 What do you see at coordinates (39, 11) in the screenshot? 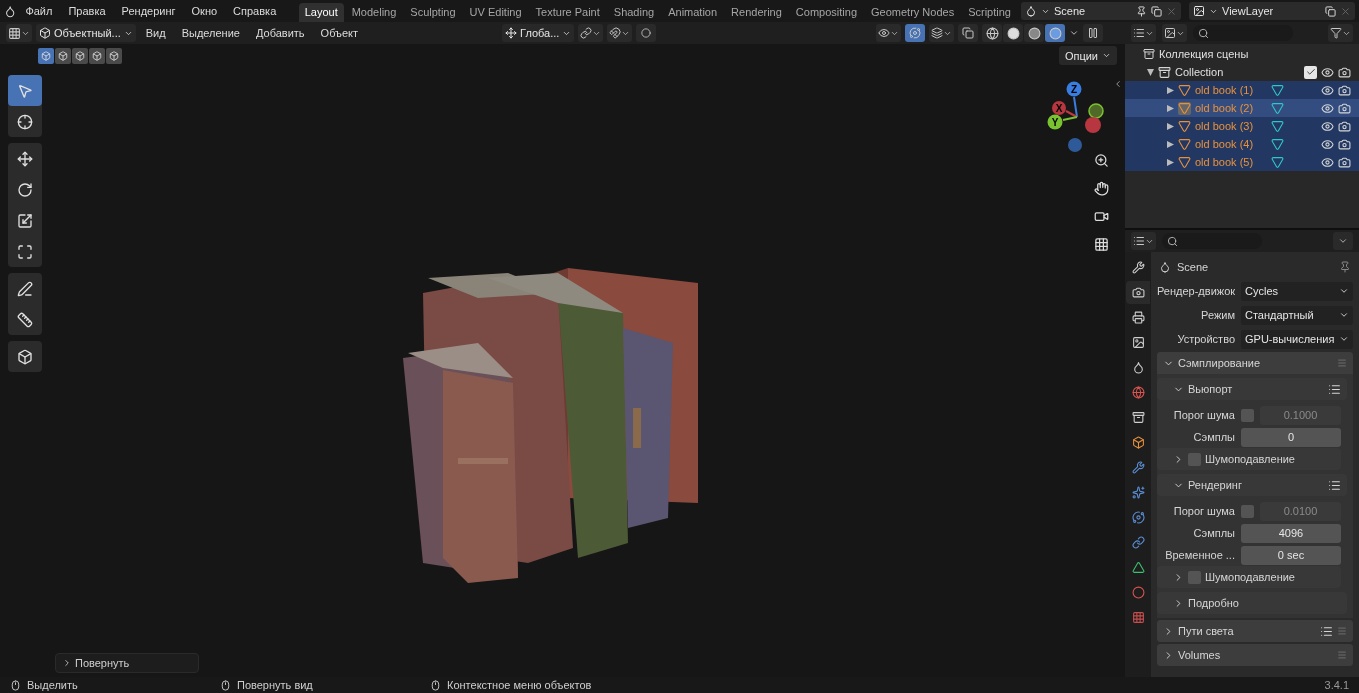
I see `menu-item: Файл` at bounding box center [39, 11].